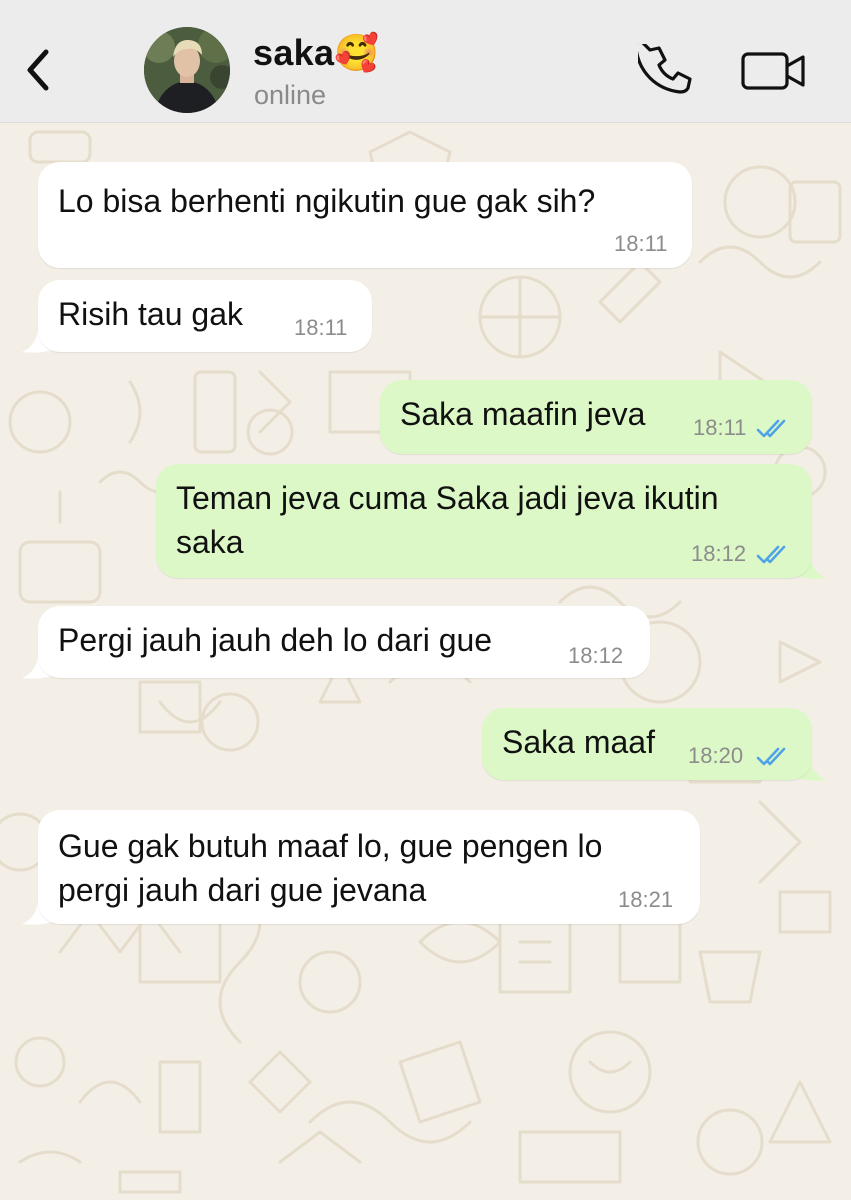  Describe the element at coordinates (150, 314) in the screenshot. I see `message-text: Risih tau gak` at that location.